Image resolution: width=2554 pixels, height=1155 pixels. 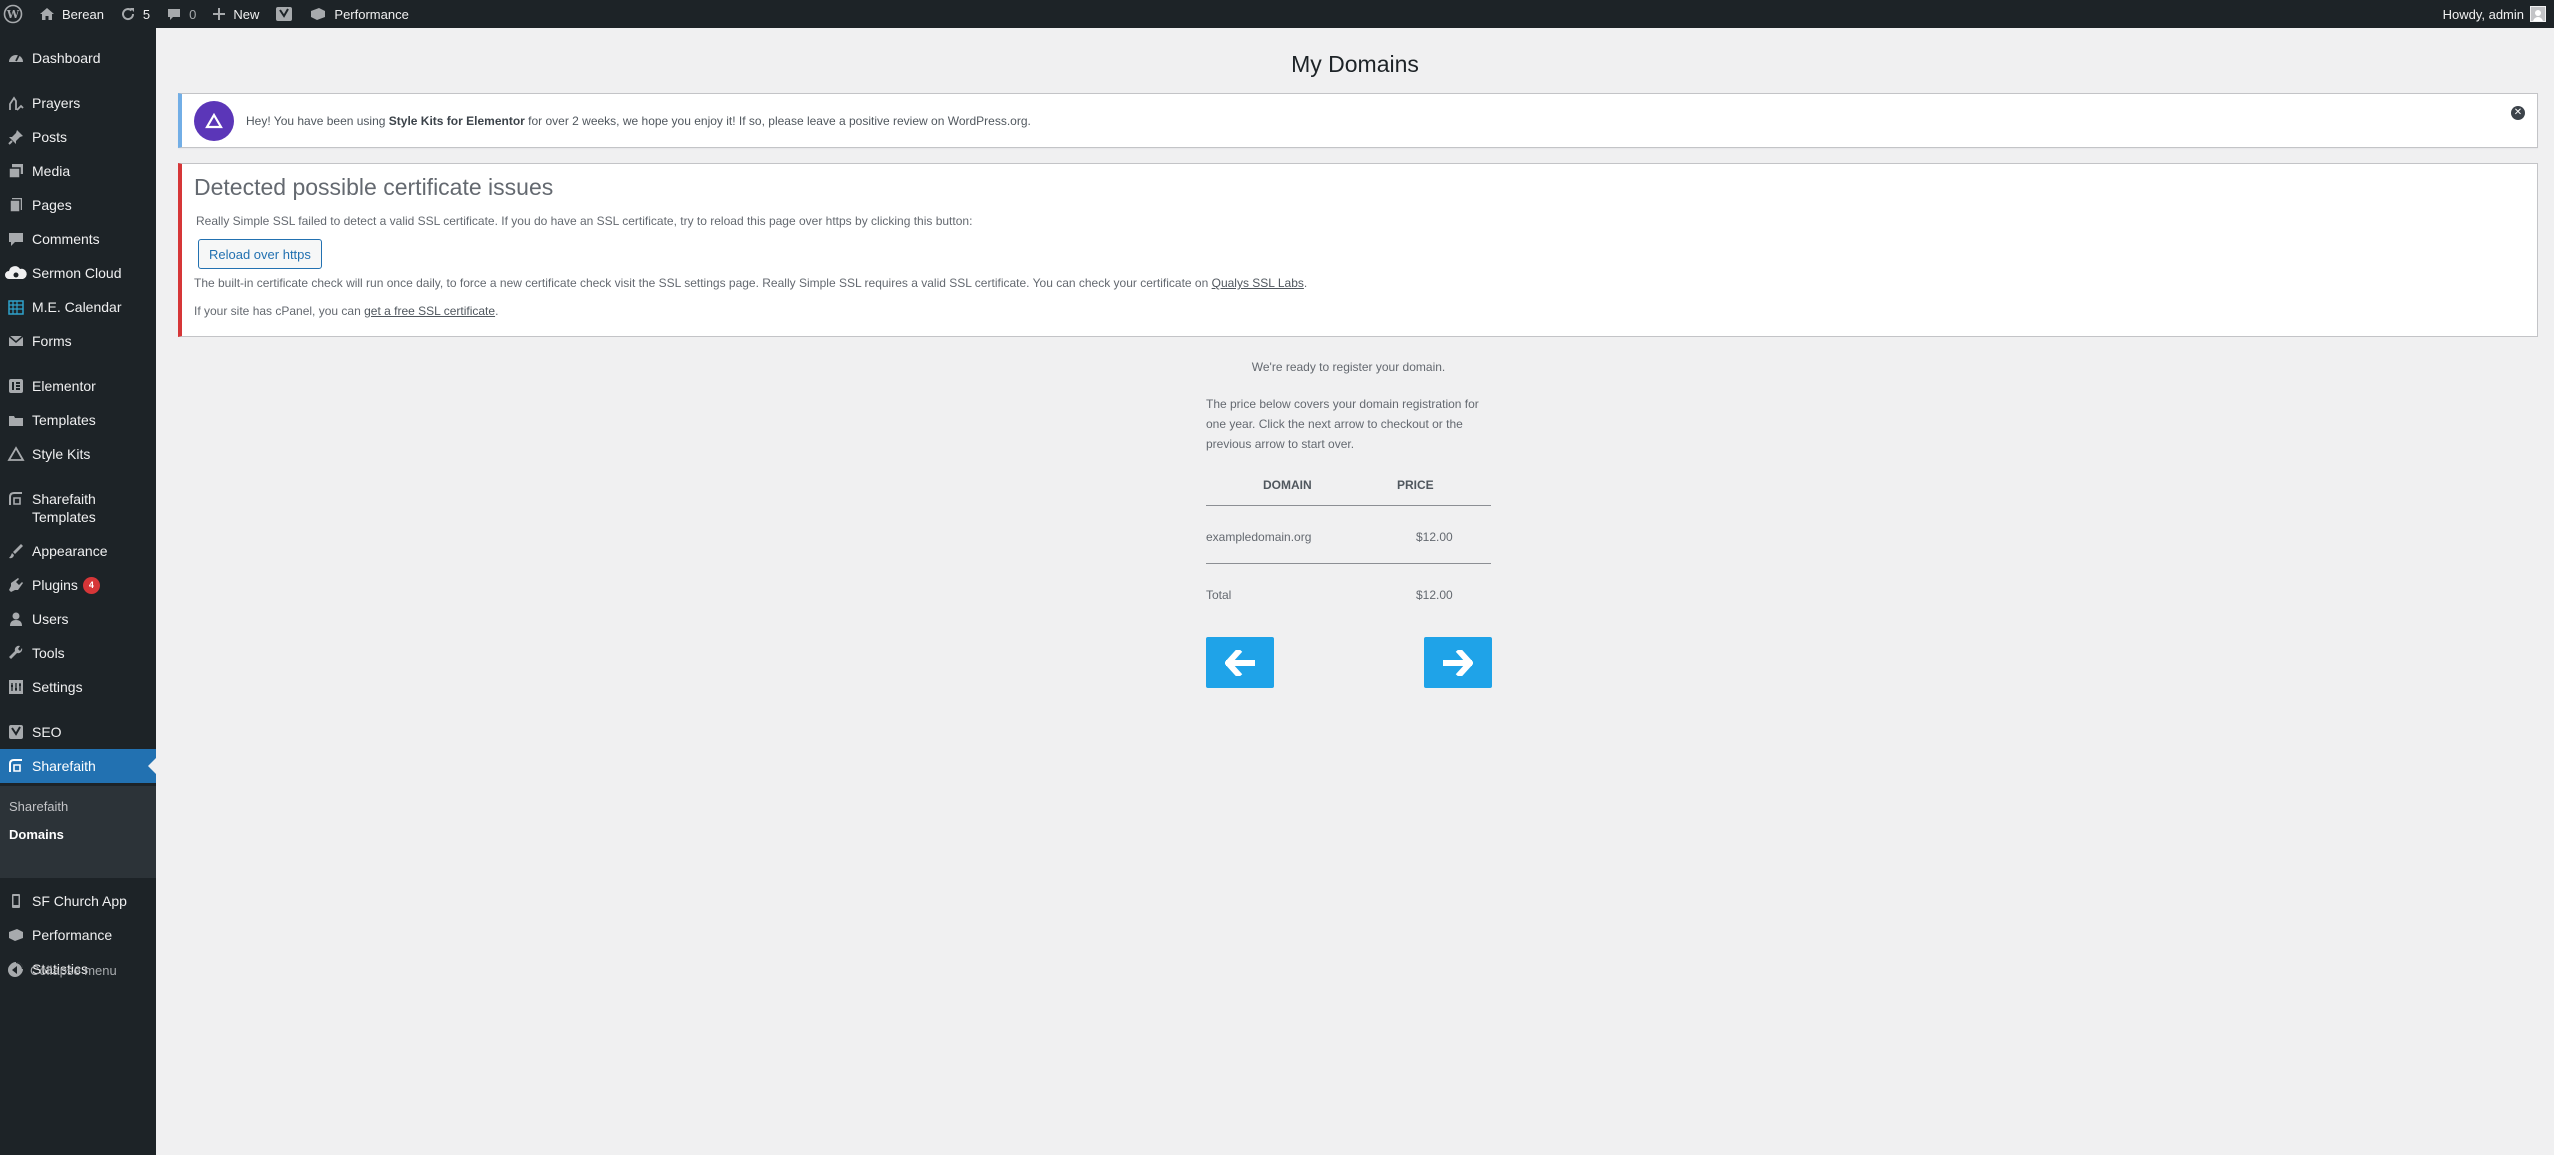 I want to click on my-account: Howdy, admin, so click(x=2498, y=14).